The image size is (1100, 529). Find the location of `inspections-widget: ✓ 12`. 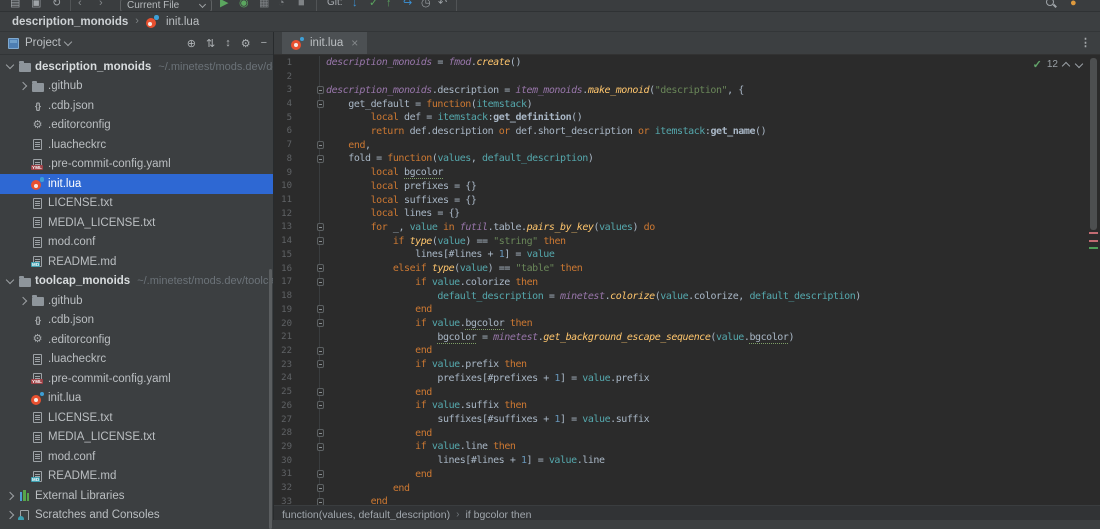

inspections-widget: ✓ 12 is located at coordinates (1058, 64).